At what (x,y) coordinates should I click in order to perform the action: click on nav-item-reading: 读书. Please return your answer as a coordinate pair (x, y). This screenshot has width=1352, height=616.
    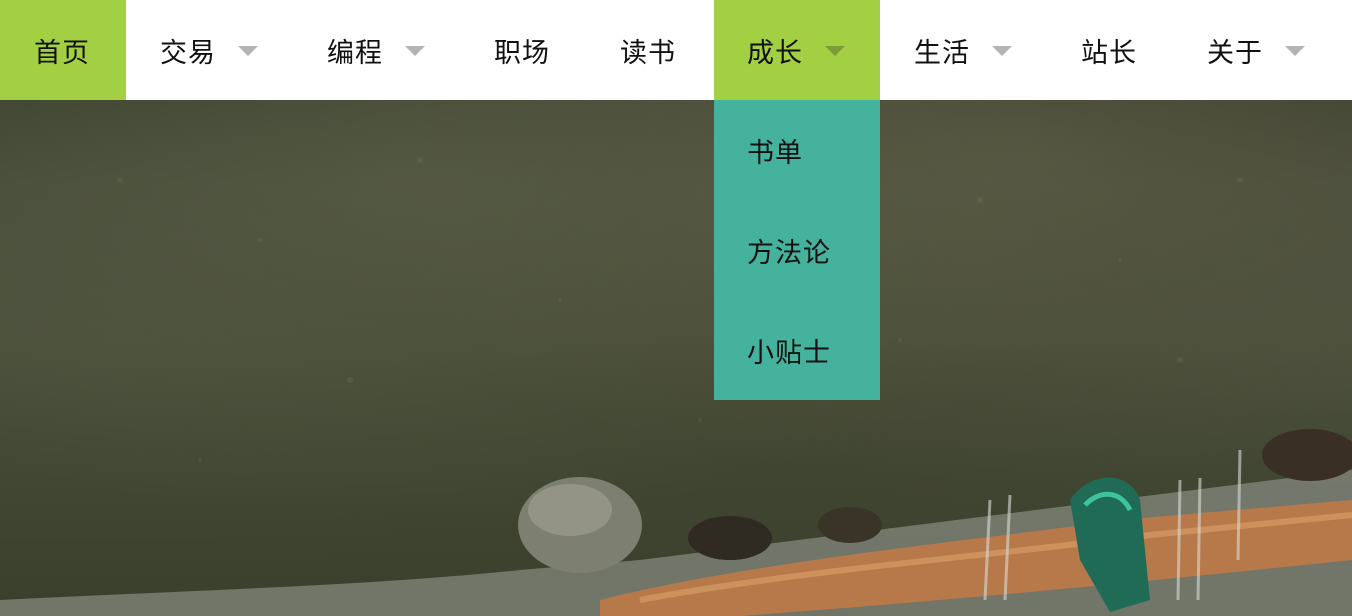
    Looking at the image, I should click on (650, 50).